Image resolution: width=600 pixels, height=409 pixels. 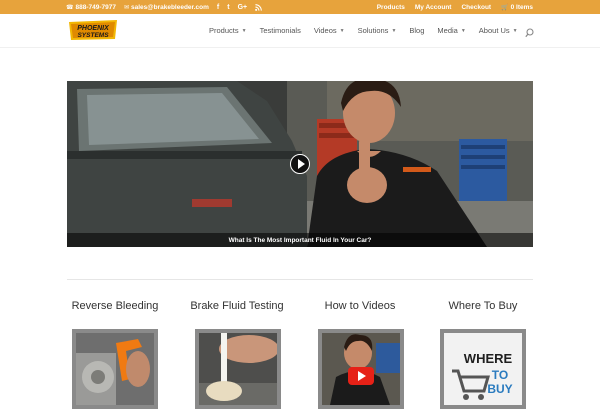 I want to click on feature-title-how-to-videos: How to Videos, so click(x=360, y=306).